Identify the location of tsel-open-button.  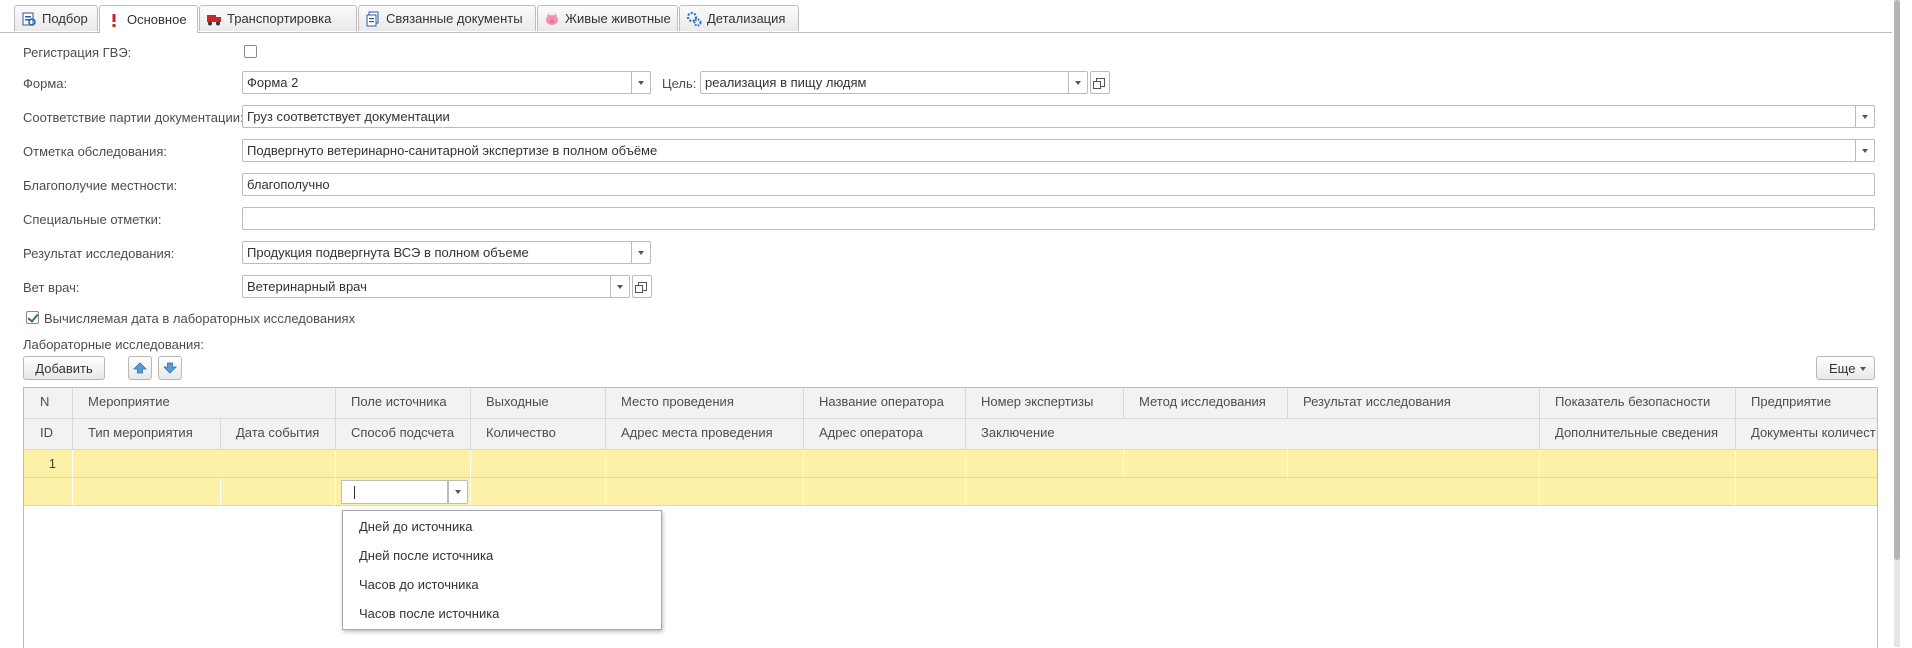
(1100, 82).